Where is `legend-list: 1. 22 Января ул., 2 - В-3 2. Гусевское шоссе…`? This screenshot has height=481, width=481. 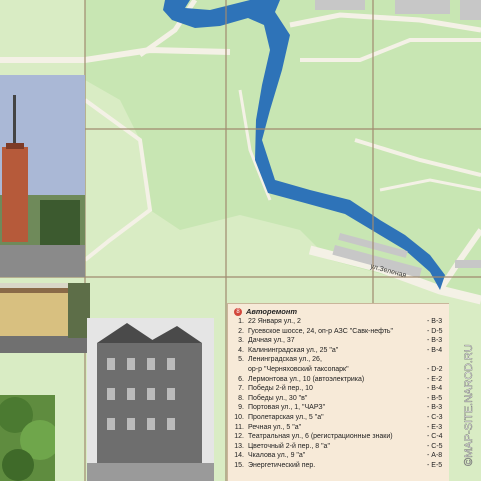 legend-list: 1. 22 Января ул., 2 - В-3 2. Гусевское шоссе… is located at coordinates (338, 394).